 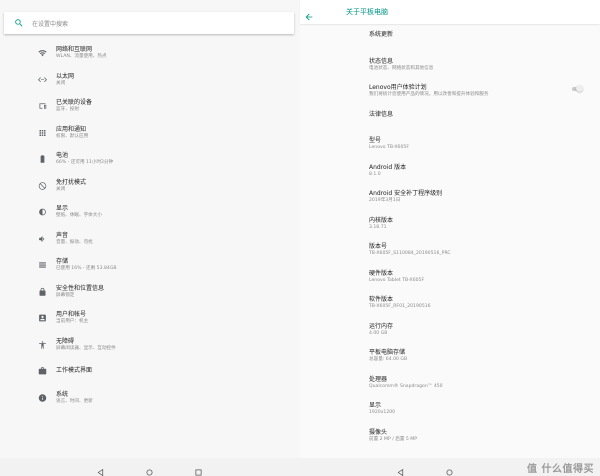 What do you see at coordinates (378, 333) in the screenshot?
I see `about-item-value: 4.00 GB` at bounding box center [378, 333].